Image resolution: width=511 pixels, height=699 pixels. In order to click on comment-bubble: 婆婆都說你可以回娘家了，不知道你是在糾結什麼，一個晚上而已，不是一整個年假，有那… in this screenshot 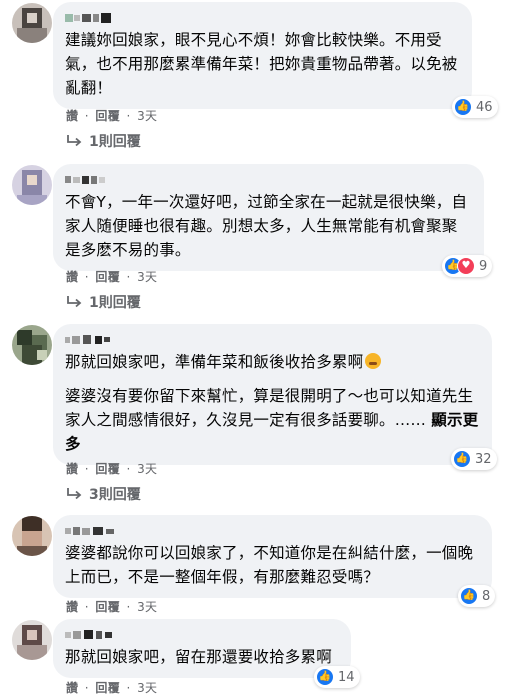, I will do `click(272, 556)`.